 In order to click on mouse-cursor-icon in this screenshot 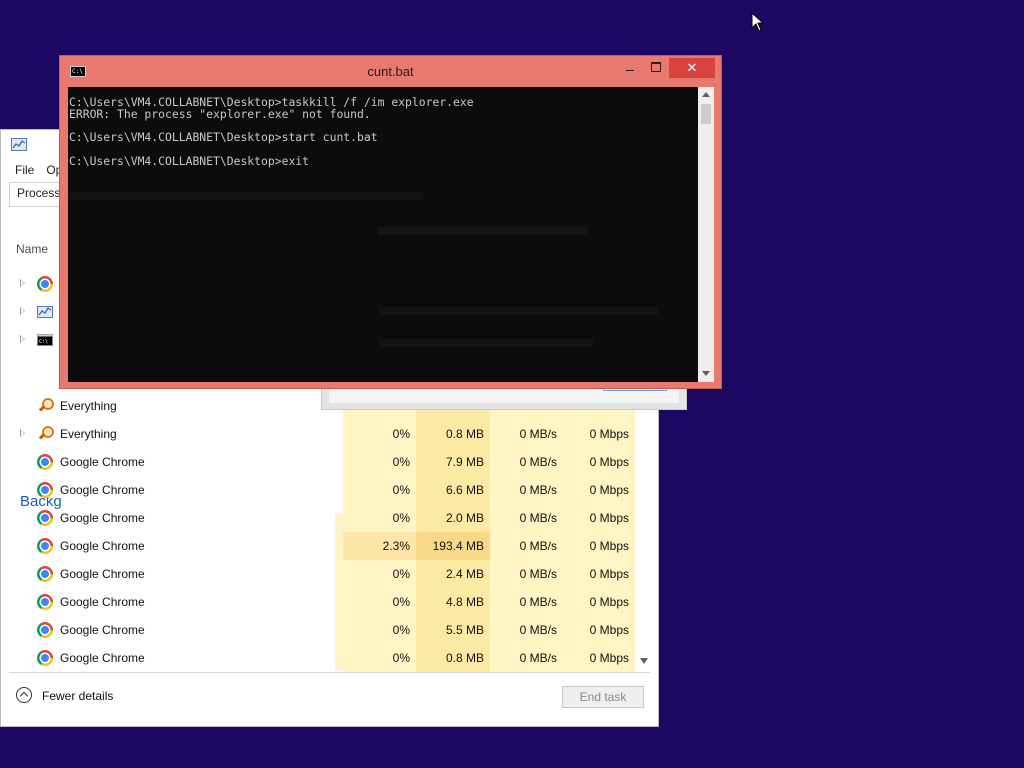, I will do `click(758, 22)`.